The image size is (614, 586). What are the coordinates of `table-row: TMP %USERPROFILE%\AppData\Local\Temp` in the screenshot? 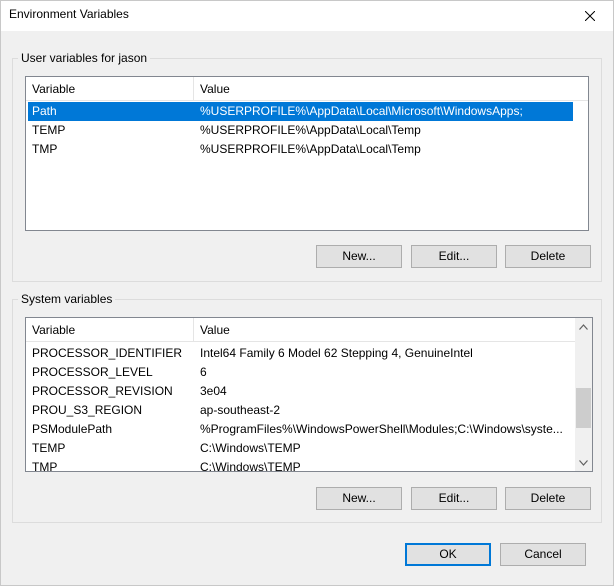 It's located at (300, 149).